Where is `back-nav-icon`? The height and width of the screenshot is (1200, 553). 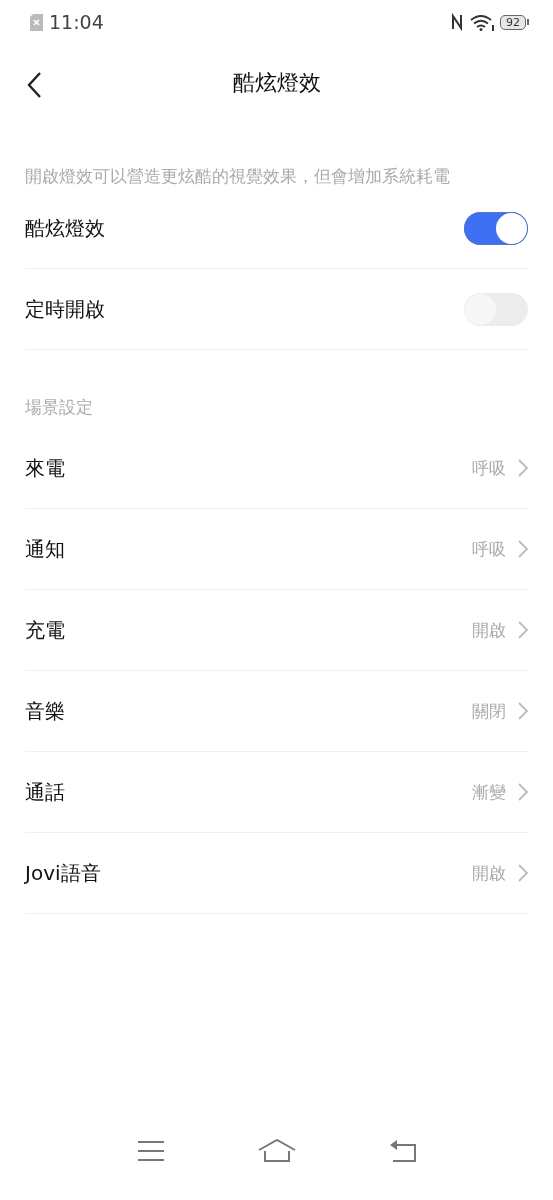 back-nav-icon is located at coordinates (402, 1151).